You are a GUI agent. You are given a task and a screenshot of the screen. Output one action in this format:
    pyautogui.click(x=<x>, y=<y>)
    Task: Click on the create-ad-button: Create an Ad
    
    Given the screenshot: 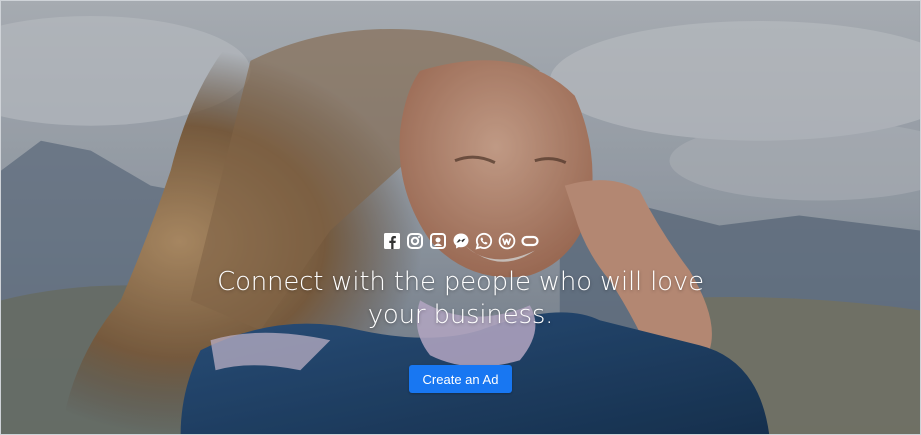 What is the action you would take?
    pyautogui.click(x=460, y=379)
    